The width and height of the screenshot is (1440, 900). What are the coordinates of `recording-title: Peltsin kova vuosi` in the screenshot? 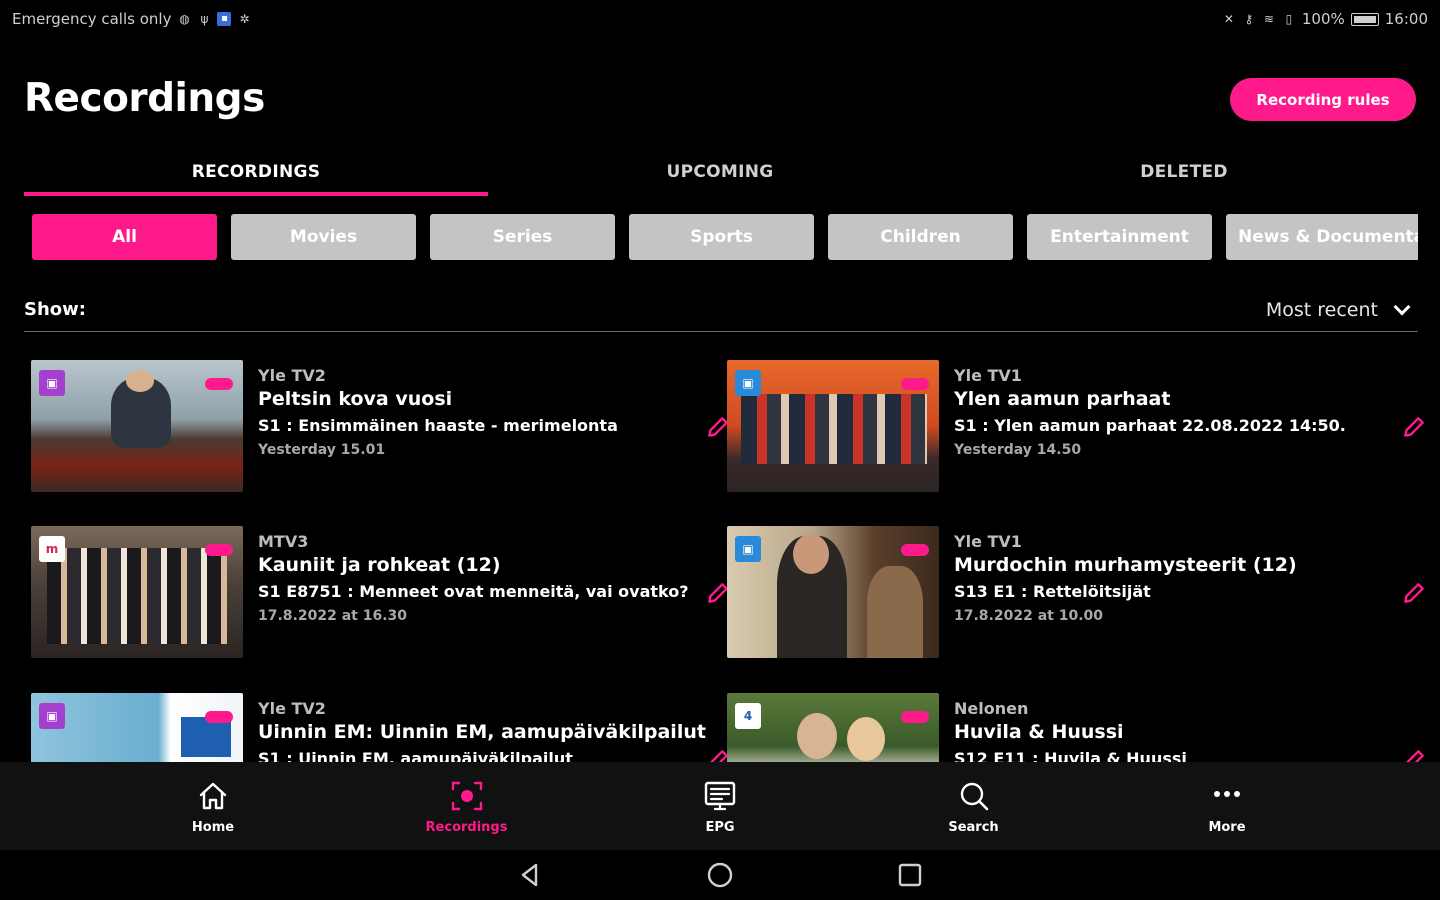 It's located at (355, 399).